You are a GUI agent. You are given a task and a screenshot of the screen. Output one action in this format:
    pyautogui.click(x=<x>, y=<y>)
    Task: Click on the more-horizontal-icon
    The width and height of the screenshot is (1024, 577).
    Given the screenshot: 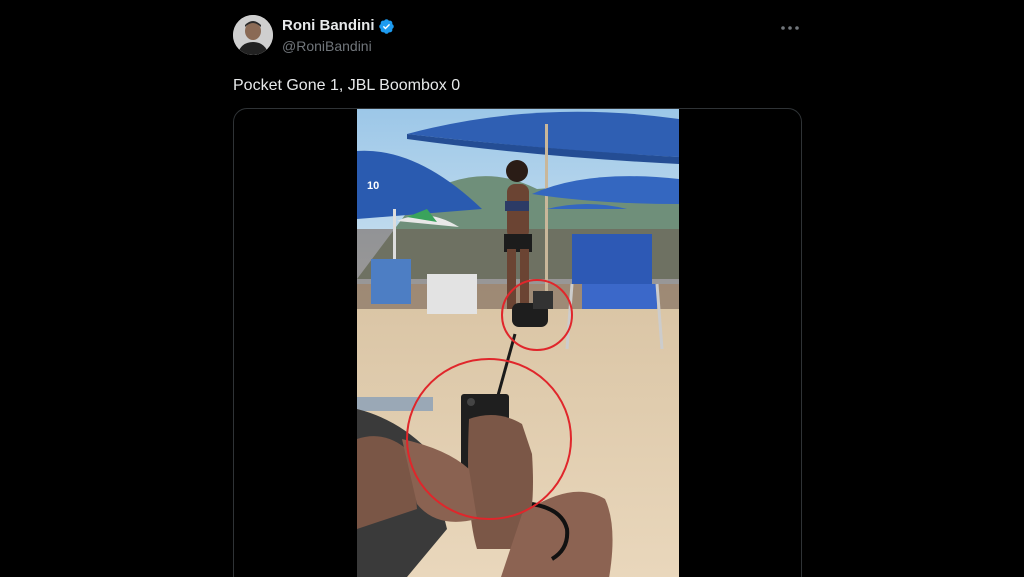 What is the action you would take?
    pyautogui.click(x=790, y=28)
    